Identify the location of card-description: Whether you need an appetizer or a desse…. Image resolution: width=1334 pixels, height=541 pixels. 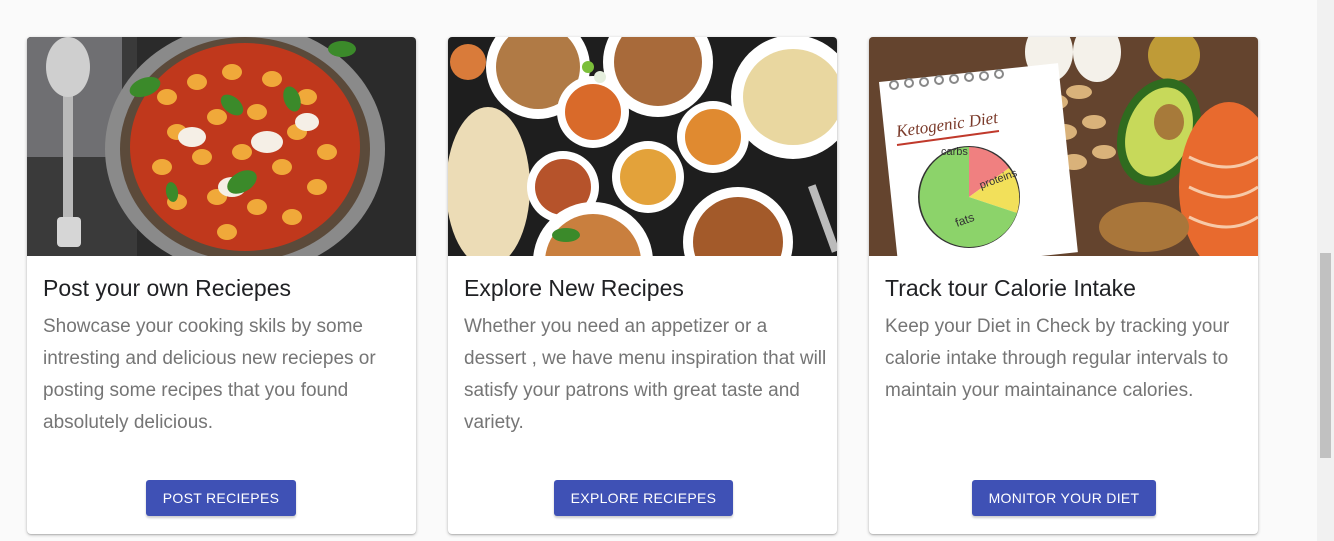
(645, 374).